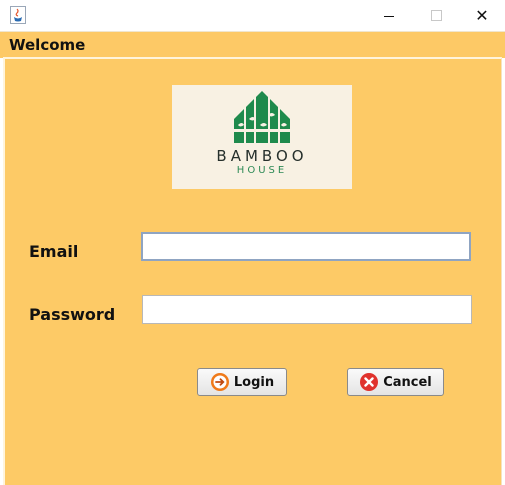 The image size is (505, 485). What do you see at coordinates (72, 314) in the screenshot?
I see `password-label: Password` at bounding box center [72, 314].